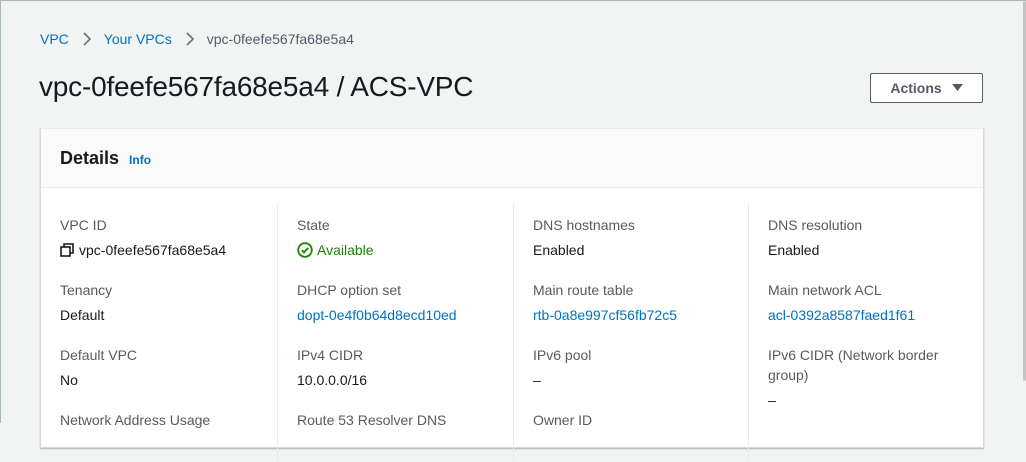  I want to click on breadcrumb-vpc: VPC, so click(54, 39).